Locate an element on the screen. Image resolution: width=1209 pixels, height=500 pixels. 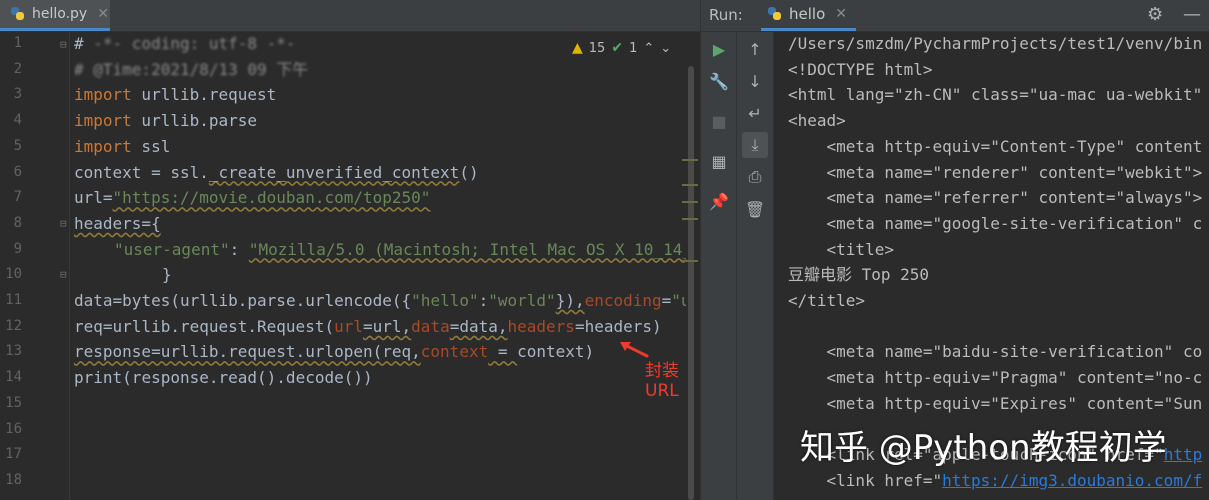
print-icon: ⎙ is located at coordinates (755, 177).